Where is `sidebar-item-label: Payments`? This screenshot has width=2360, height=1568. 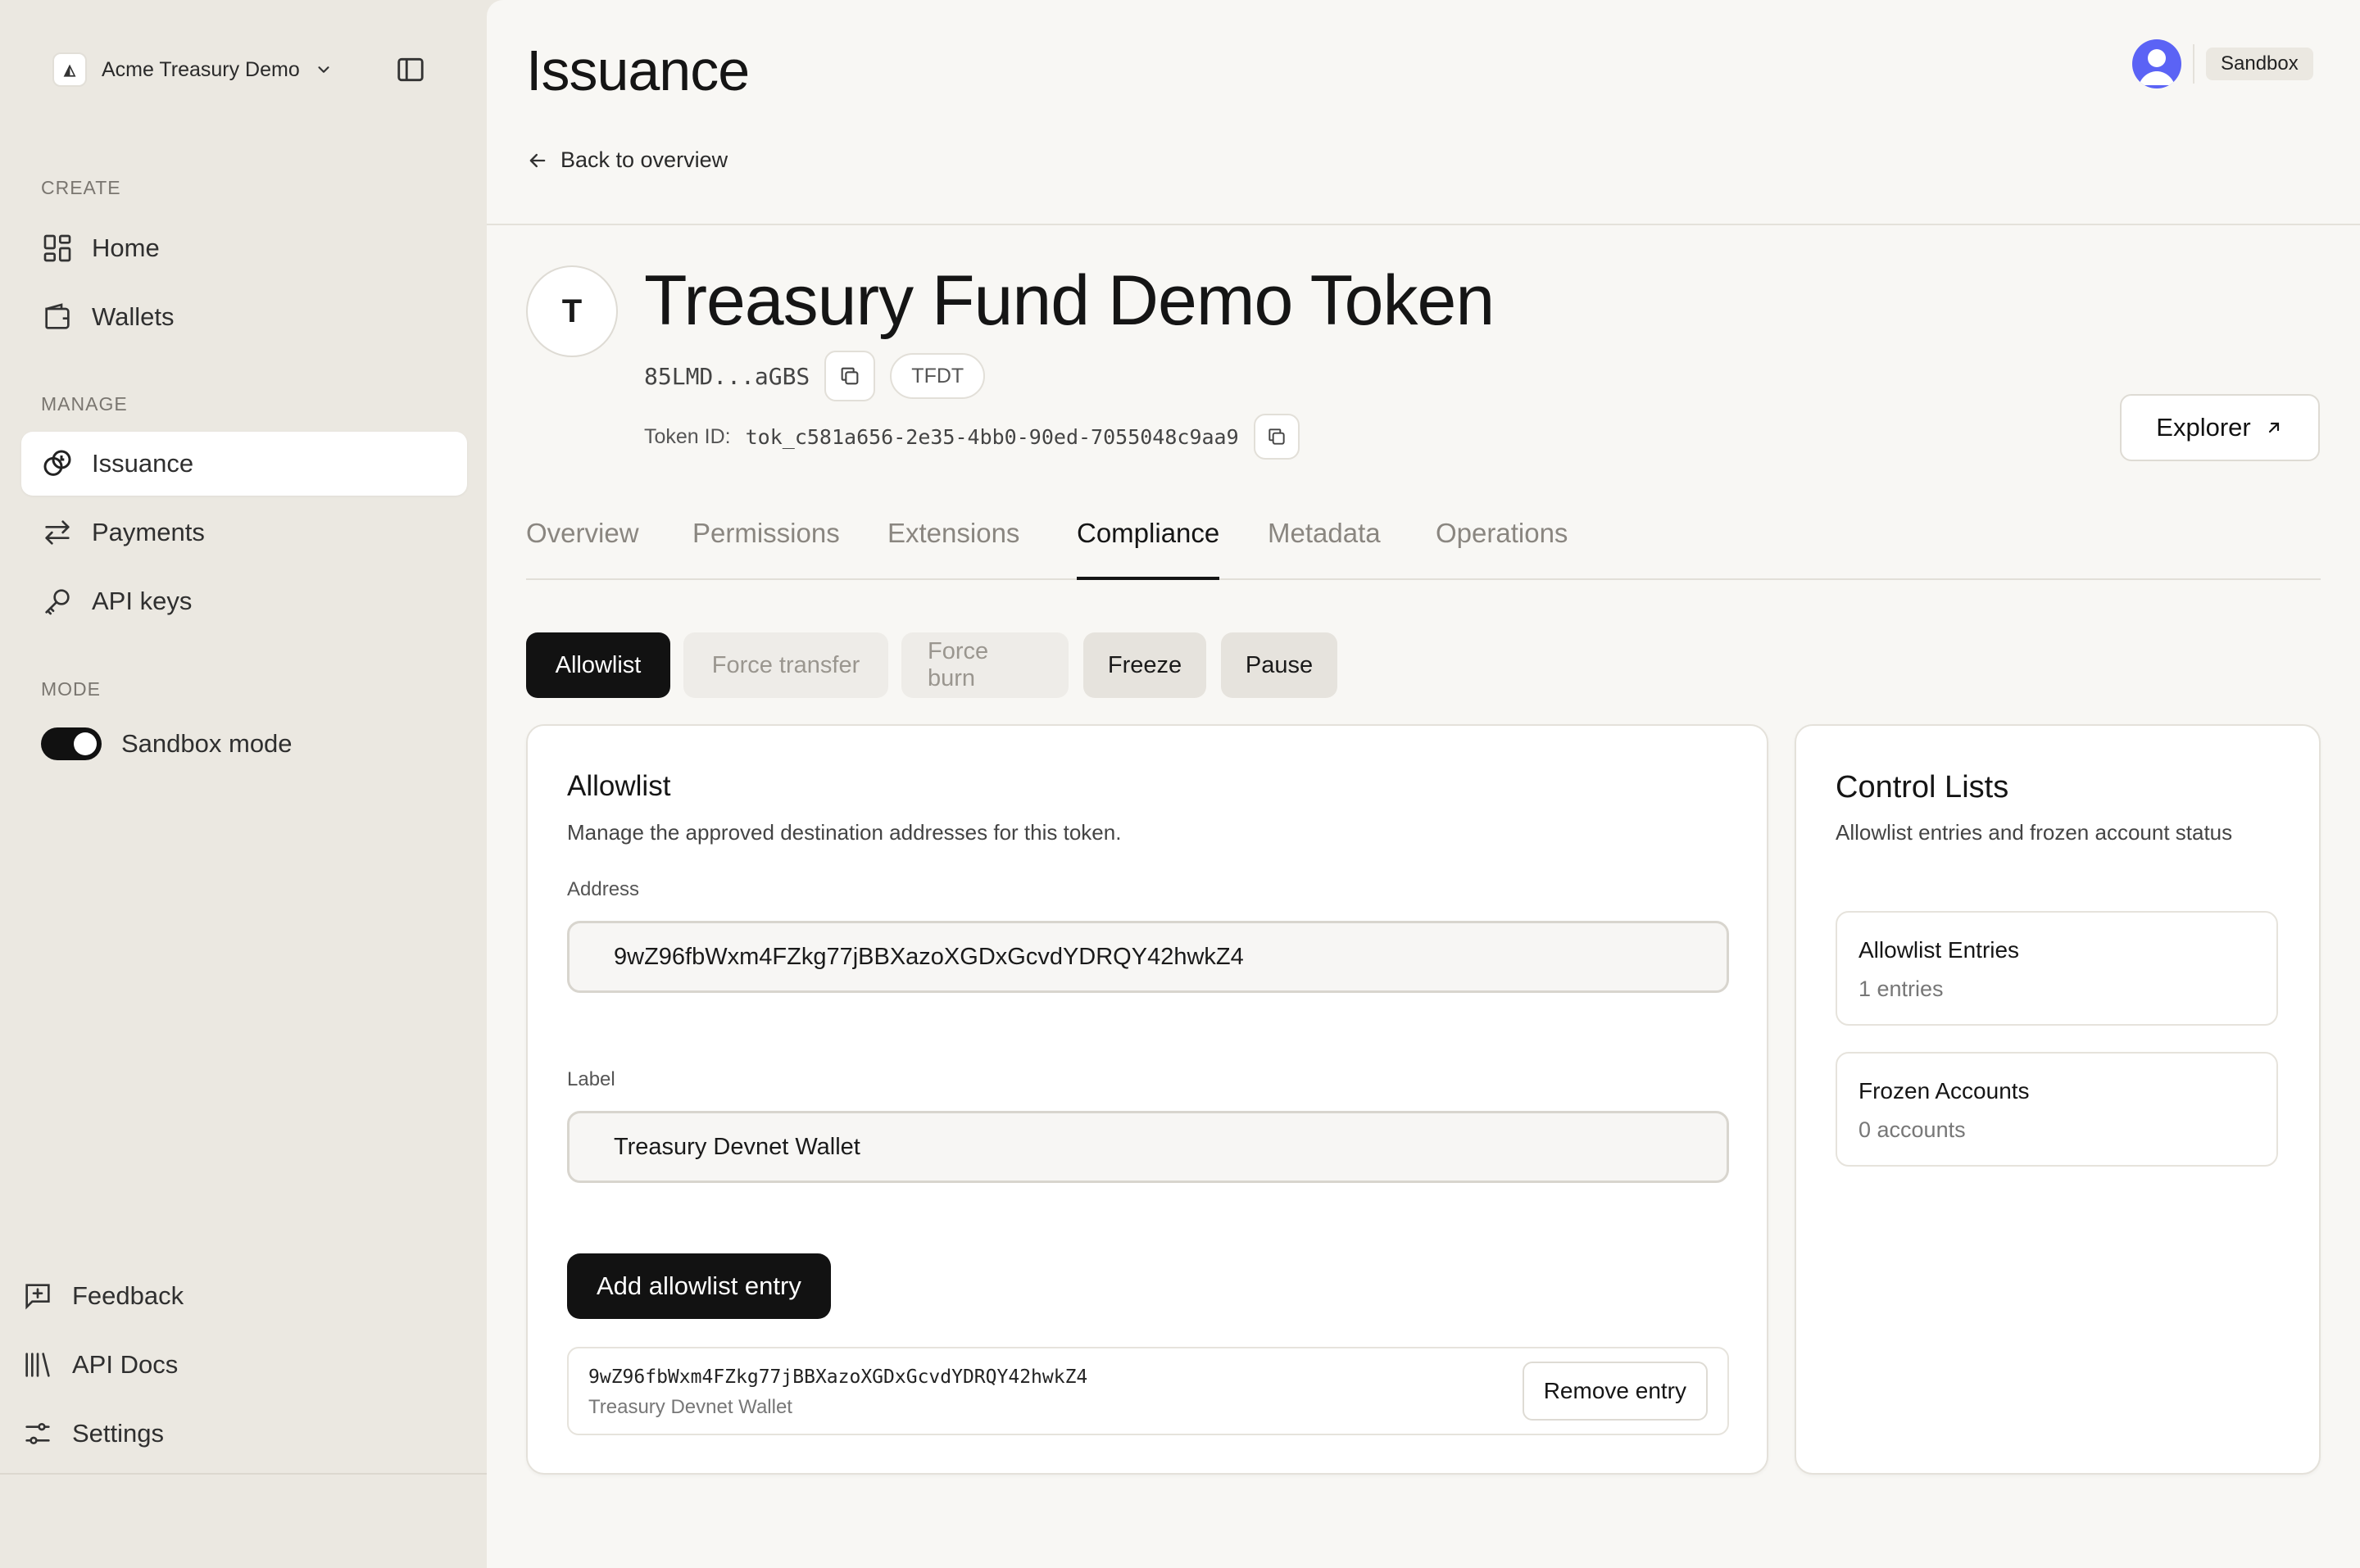 sidebar-item-label: Payments is located at coordinates (148, 532).